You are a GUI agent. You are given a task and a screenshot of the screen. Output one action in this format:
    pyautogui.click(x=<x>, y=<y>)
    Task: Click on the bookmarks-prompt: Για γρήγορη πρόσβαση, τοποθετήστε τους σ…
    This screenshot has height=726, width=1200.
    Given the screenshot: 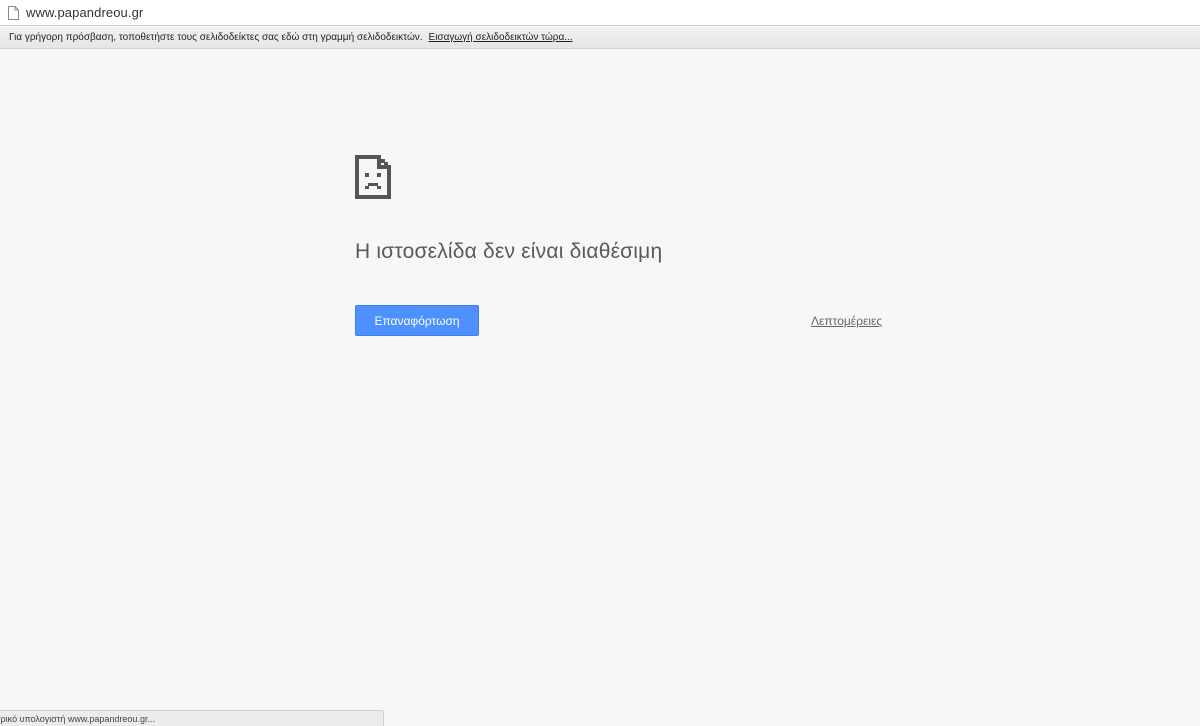 What is the action you would take?
    pyautogui.click(x=216, y=37)
    